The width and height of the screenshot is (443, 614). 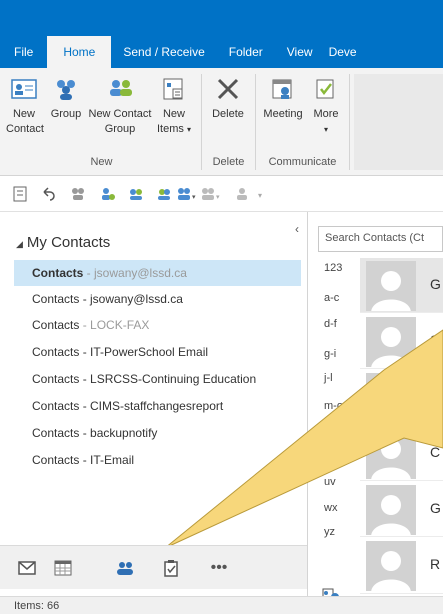 I want to click on folder-item: Contacts - backupnotify, so click(x=157, y=433).